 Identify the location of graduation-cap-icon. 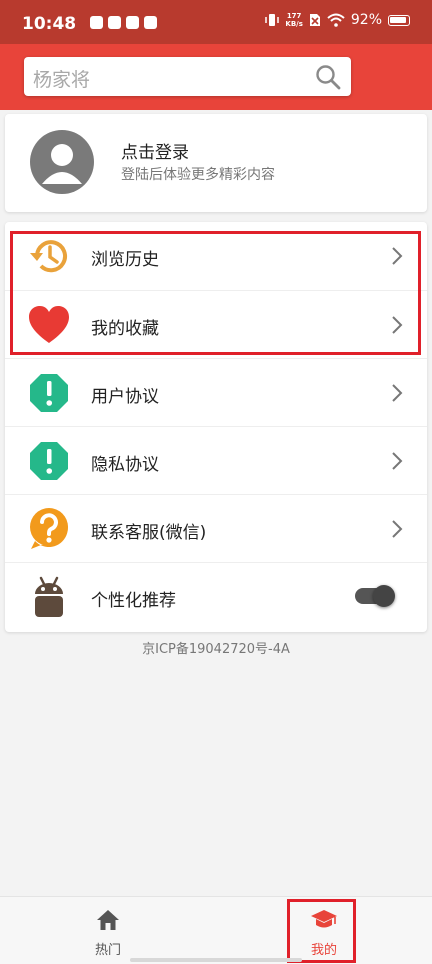
(324, 919).